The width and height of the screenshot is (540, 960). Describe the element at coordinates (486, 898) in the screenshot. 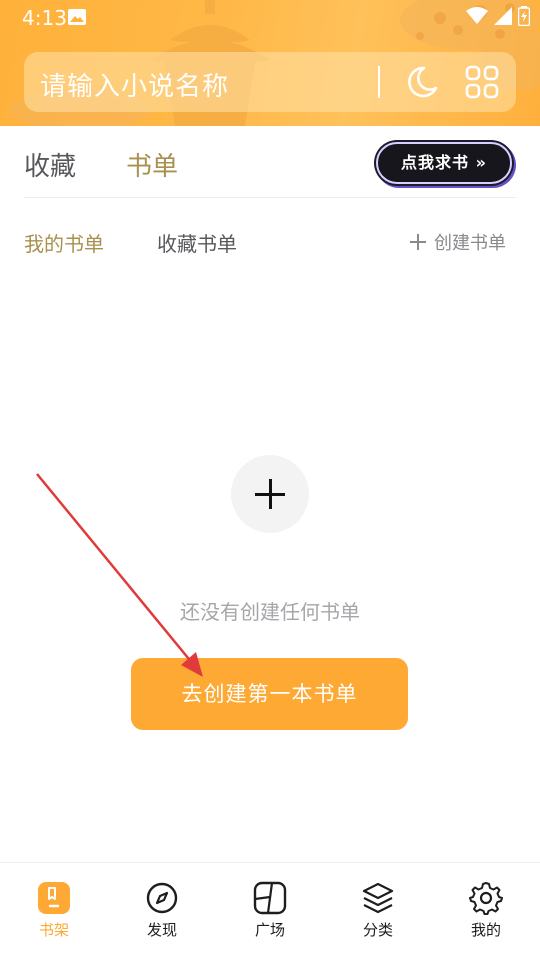

I see `gear-icon` at that location.